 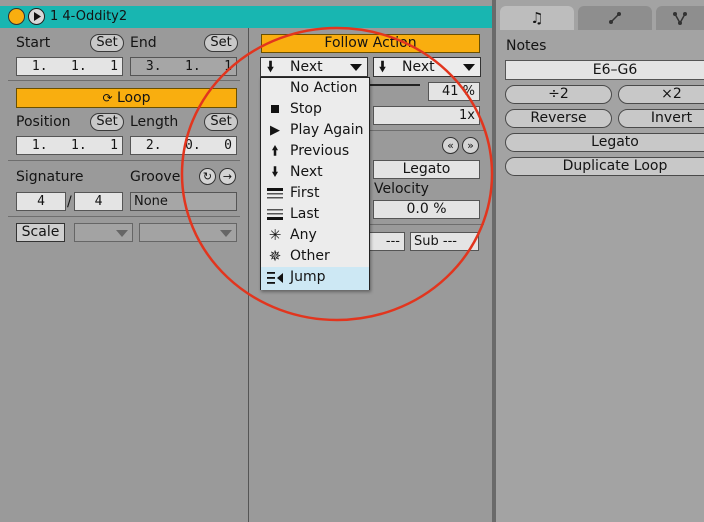 I want to click on groove-arrow-icon: →, so click(x=227, y=176).